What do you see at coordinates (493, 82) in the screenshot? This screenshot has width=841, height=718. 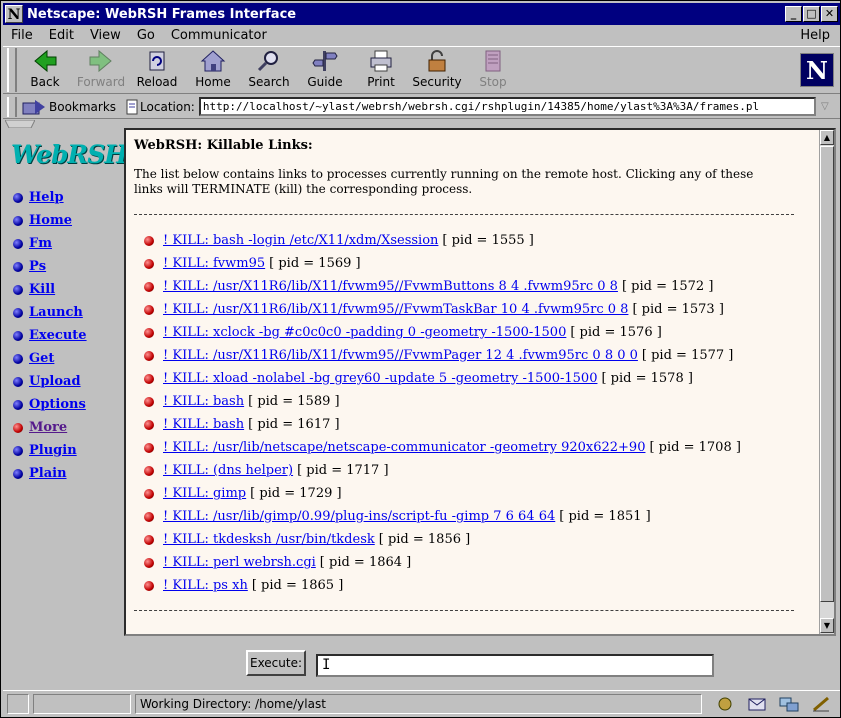 I see `stop-label: Stop` at bounding box center [493, 82].